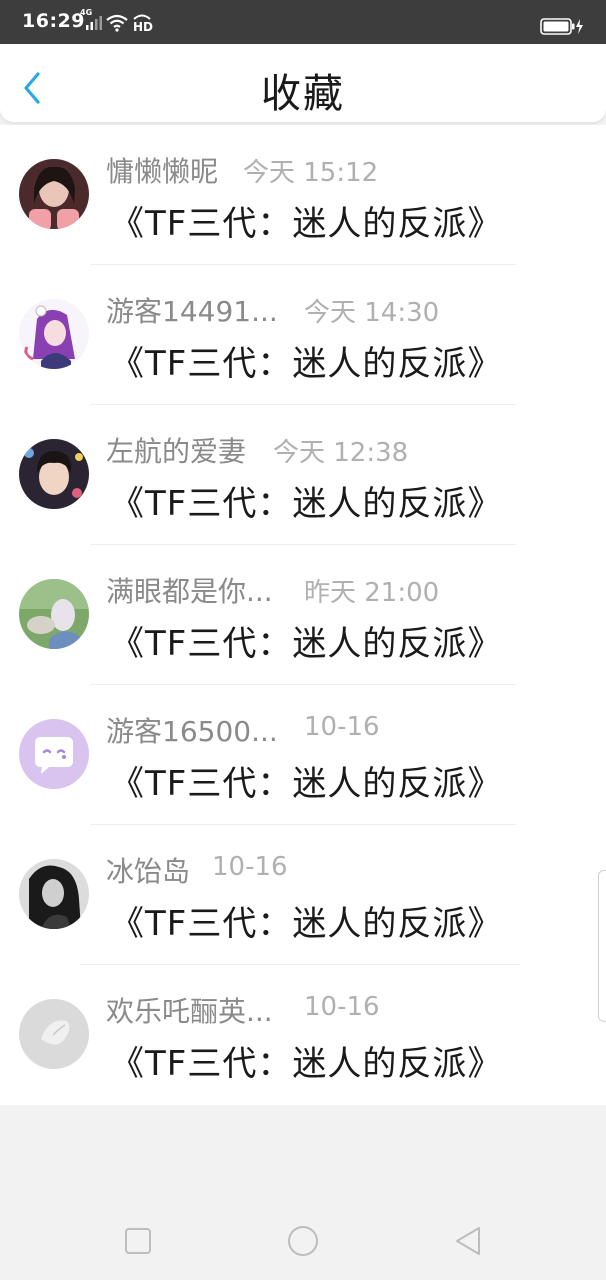 The height and width of the screenshot is (1280, 606). Describe the element at coordinates (372, 593) in the screenshot. I see `timestamp: 昨天 21:00` at that location.